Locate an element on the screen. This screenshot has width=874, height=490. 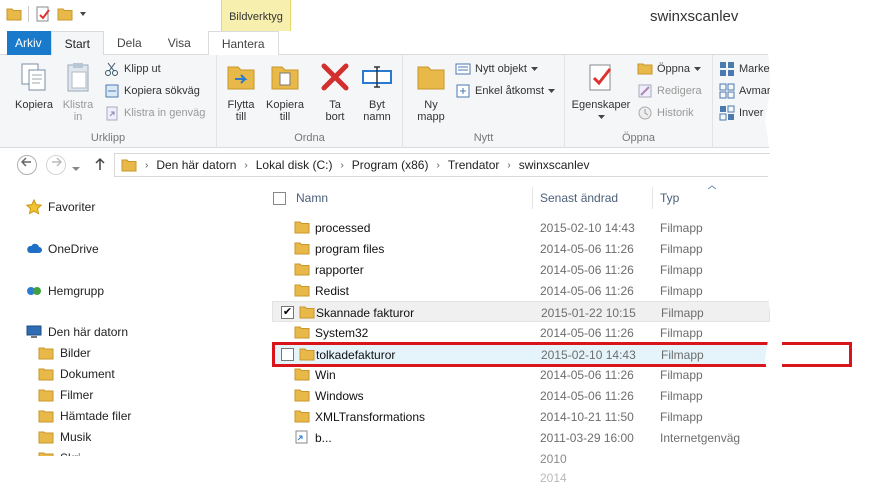
paste-shortcut-button: Klistra in genväg is located at coordinates (154, 113).